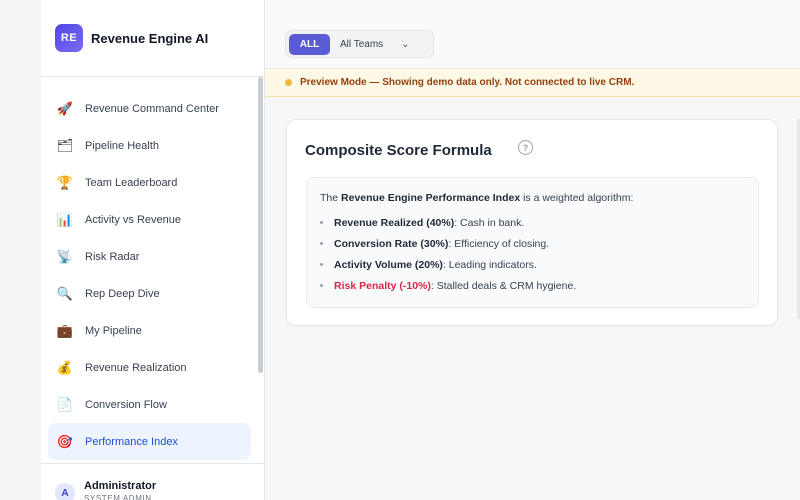 This screenshot has height=500, width=800. Describe the element at coordinates (398, 150) in the screenshot. I see `card-title: Composite Score Formula` at that location.